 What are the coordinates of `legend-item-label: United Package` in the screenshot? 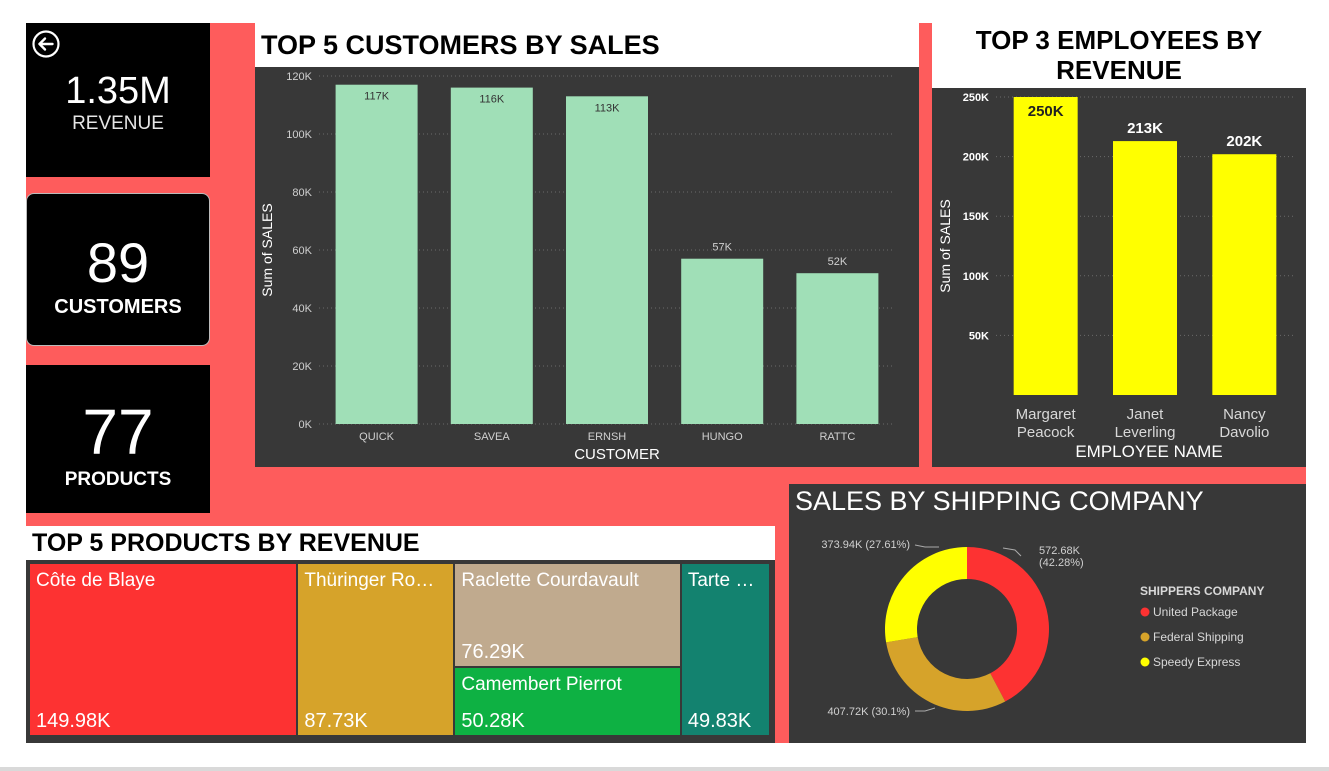 It's located at (1195, 612).